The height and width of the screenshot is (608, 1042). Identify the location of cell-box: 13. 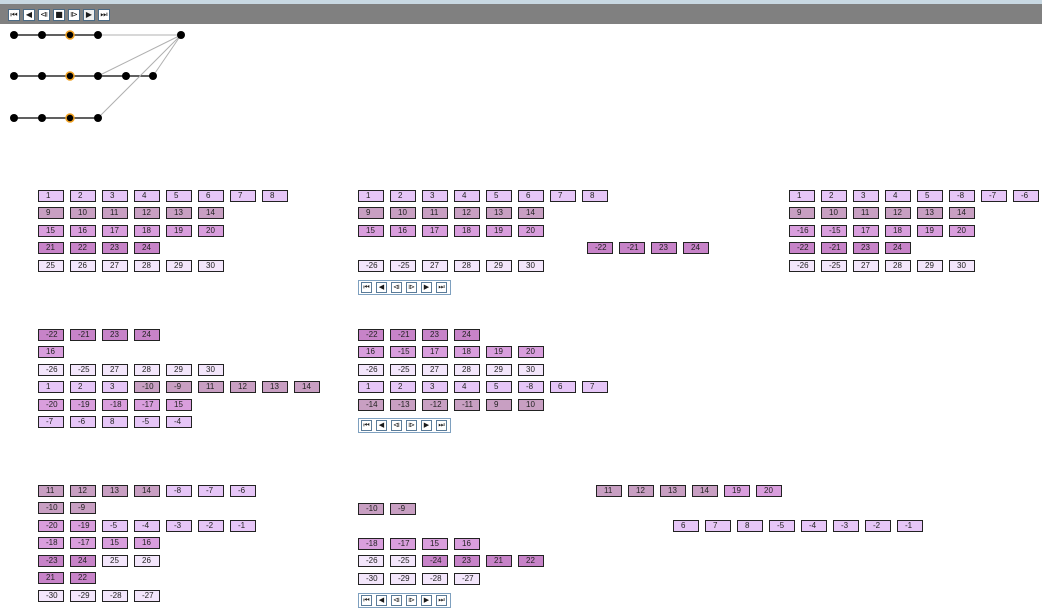
(275, 387).